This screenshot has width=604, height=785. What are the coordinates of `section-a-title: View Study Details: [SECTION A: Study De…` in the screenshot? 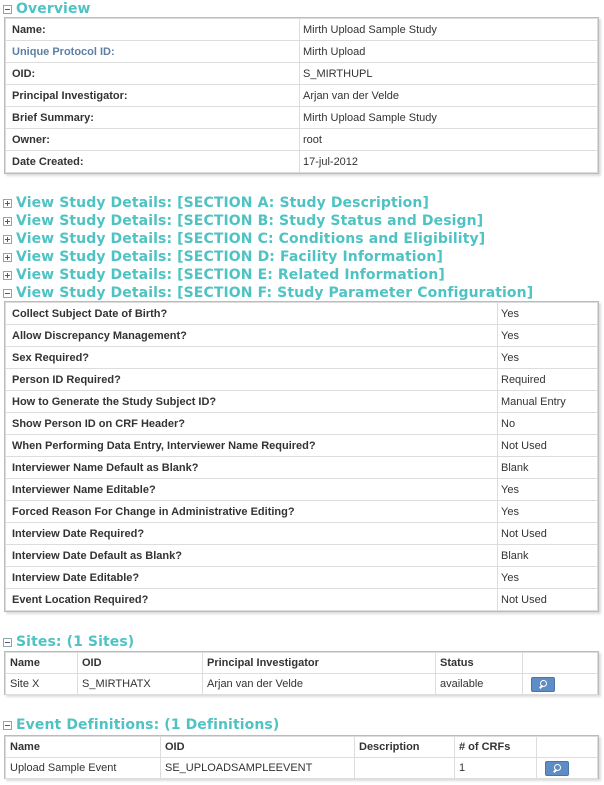 It's located at (222, 203).